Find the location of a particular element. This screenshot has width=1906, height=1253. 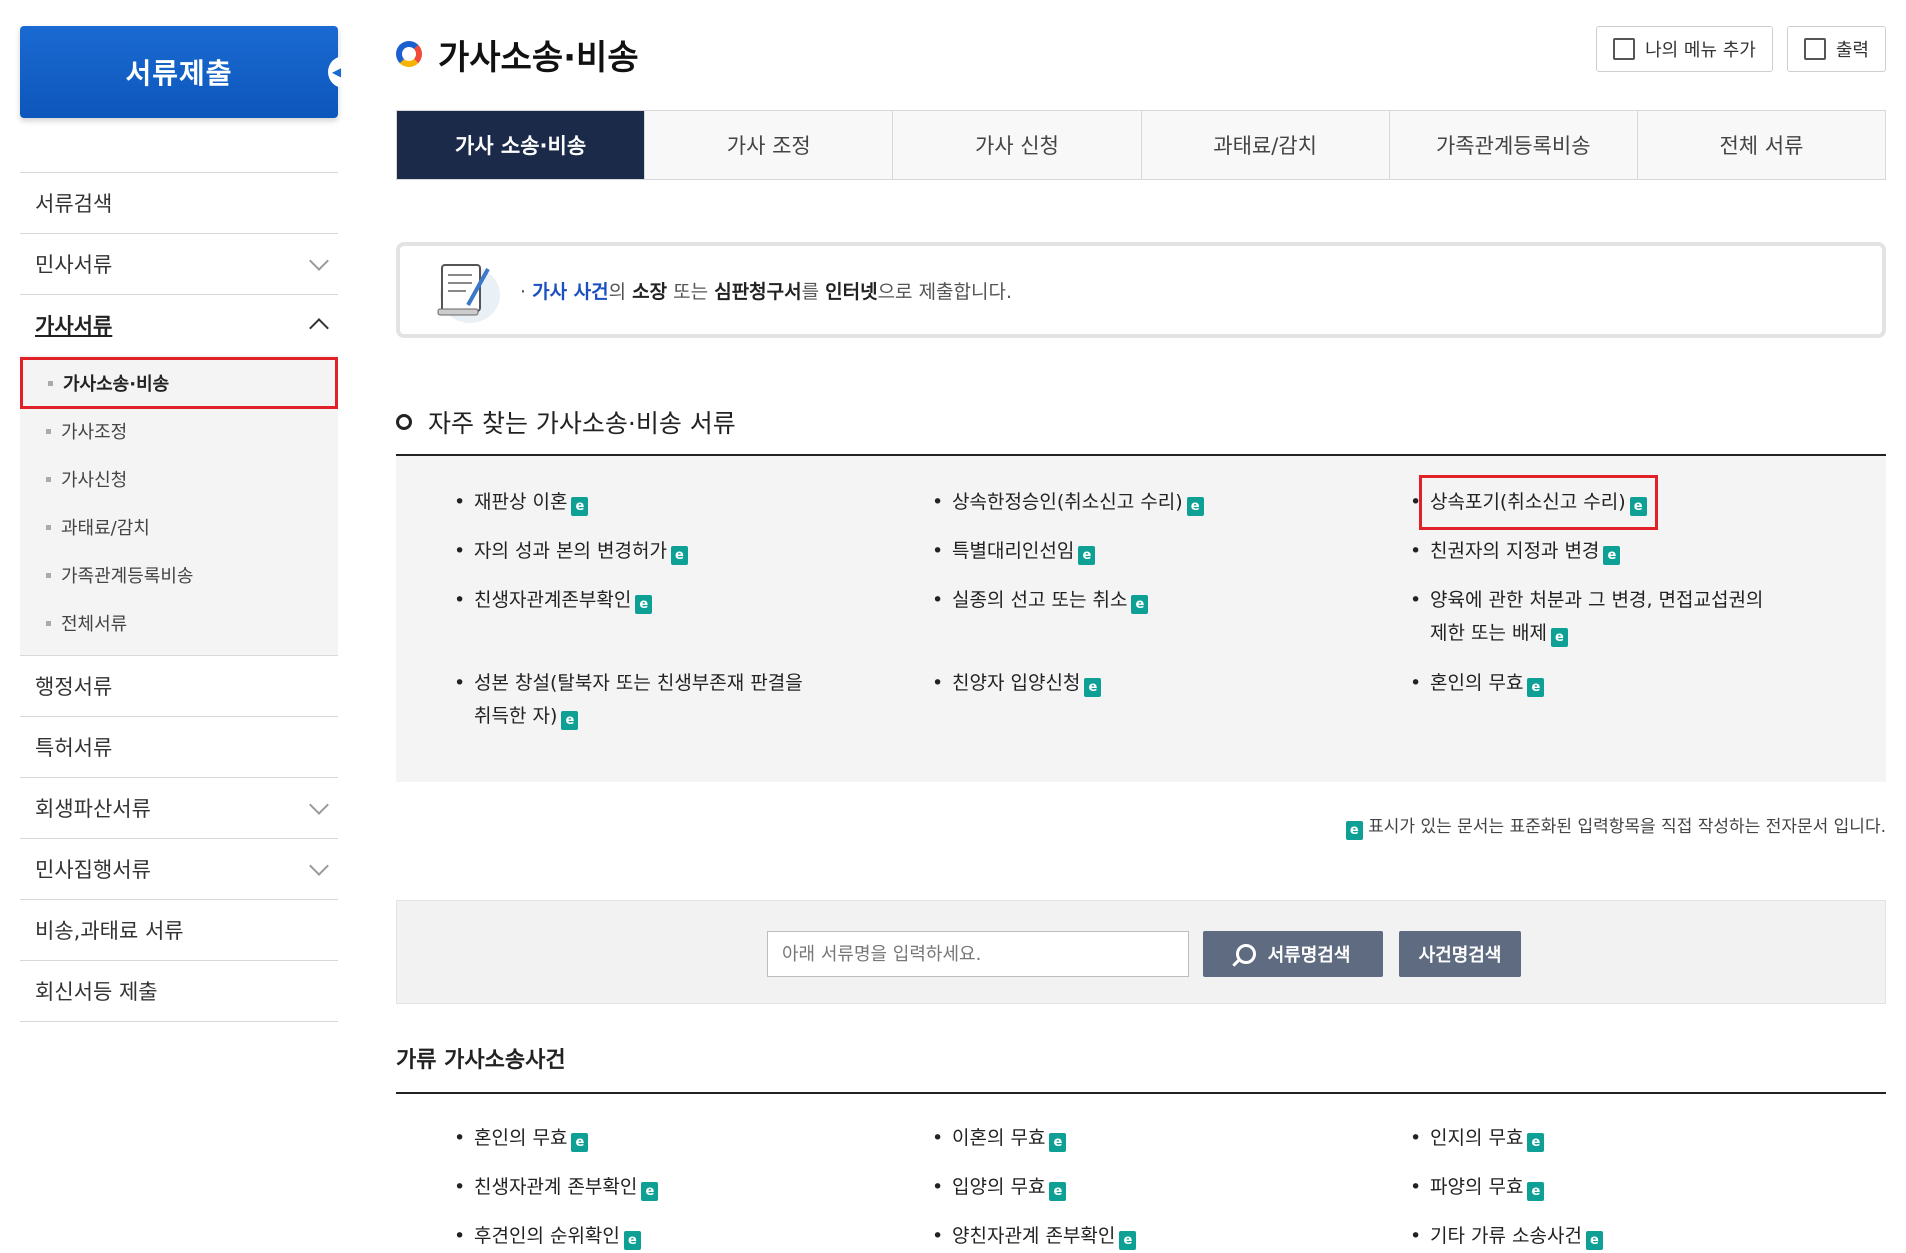

sidebar-item-reply-submission: 회신서등 제출 is located at coordinates (179, 991).